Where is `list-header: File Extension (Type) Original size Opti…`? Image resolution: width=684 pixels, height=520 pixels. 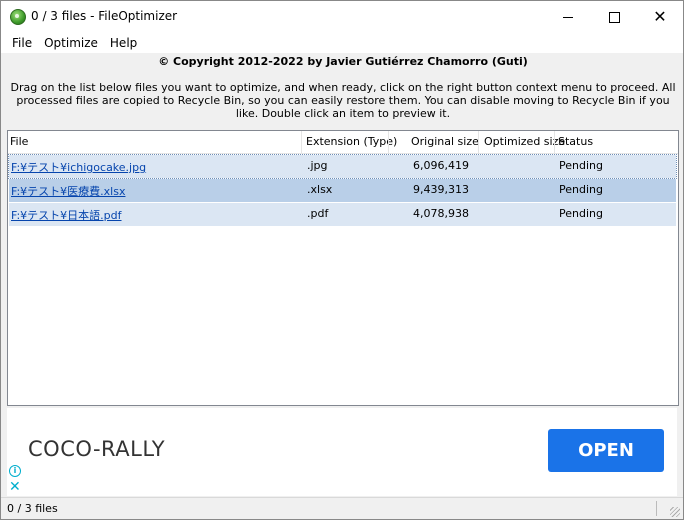 list-header: File Extension (Type) Original size Opti… is located at coordinates (343, 142).